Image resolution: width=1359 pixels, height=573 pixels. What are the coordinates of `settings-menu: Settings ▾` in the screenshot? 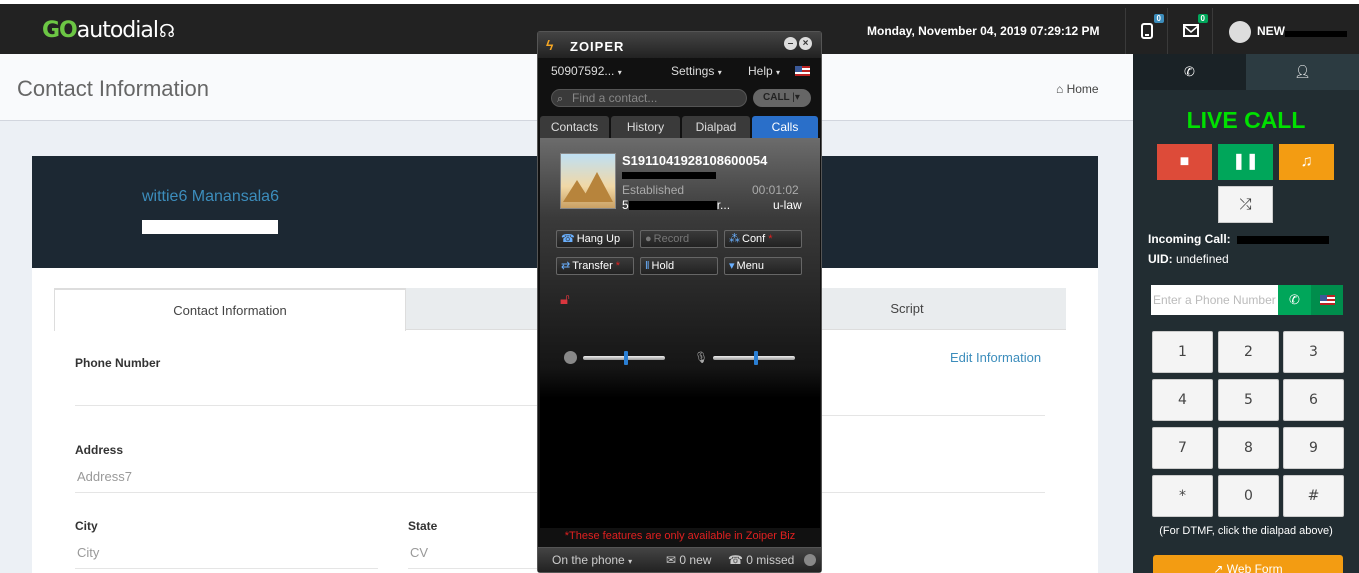 It's located at (696, 71).